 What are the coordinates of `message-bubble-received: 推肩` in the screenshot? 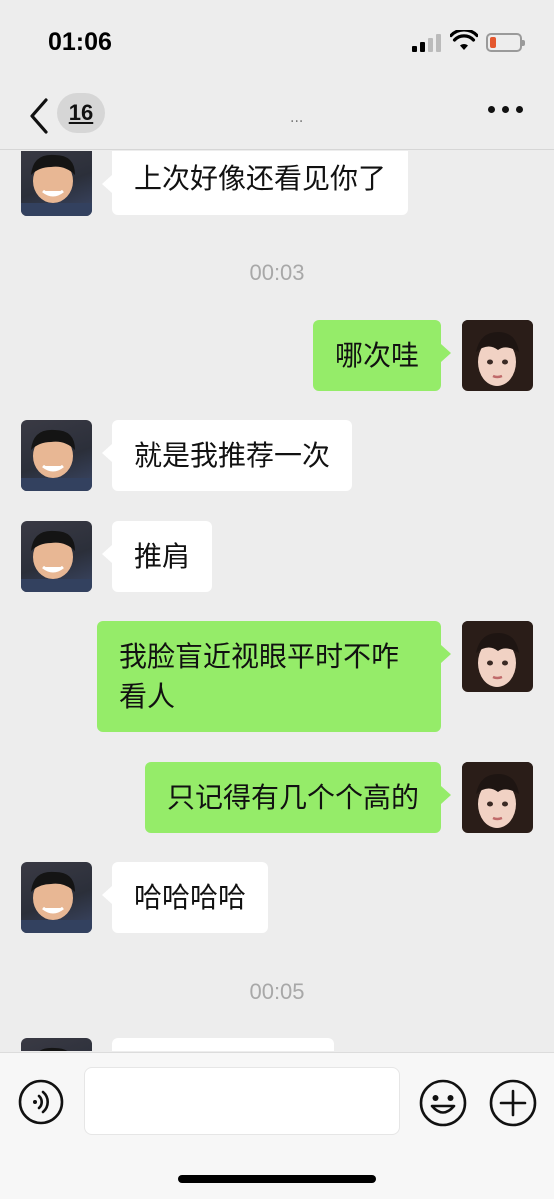 It's located at (157, 556).